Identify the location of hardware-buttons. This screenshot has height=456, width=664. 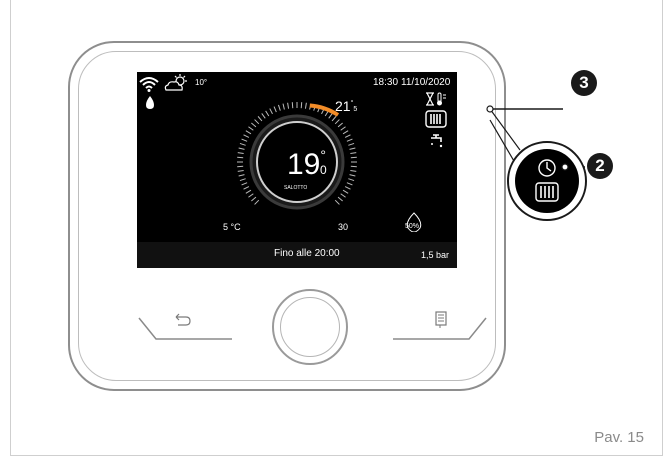
(312, 325).